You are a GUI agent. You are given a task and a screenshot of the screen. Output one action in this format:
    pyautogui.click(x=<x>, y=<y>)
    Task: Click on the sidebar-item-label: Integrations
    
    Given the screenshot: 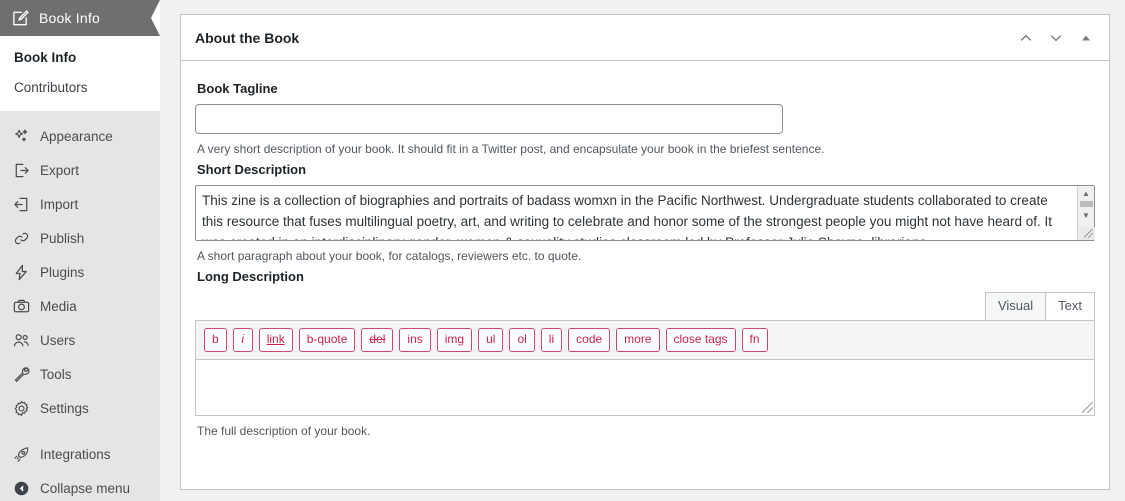 What is the action you would take?
    pyautogui.click(x=75, y=454)
    